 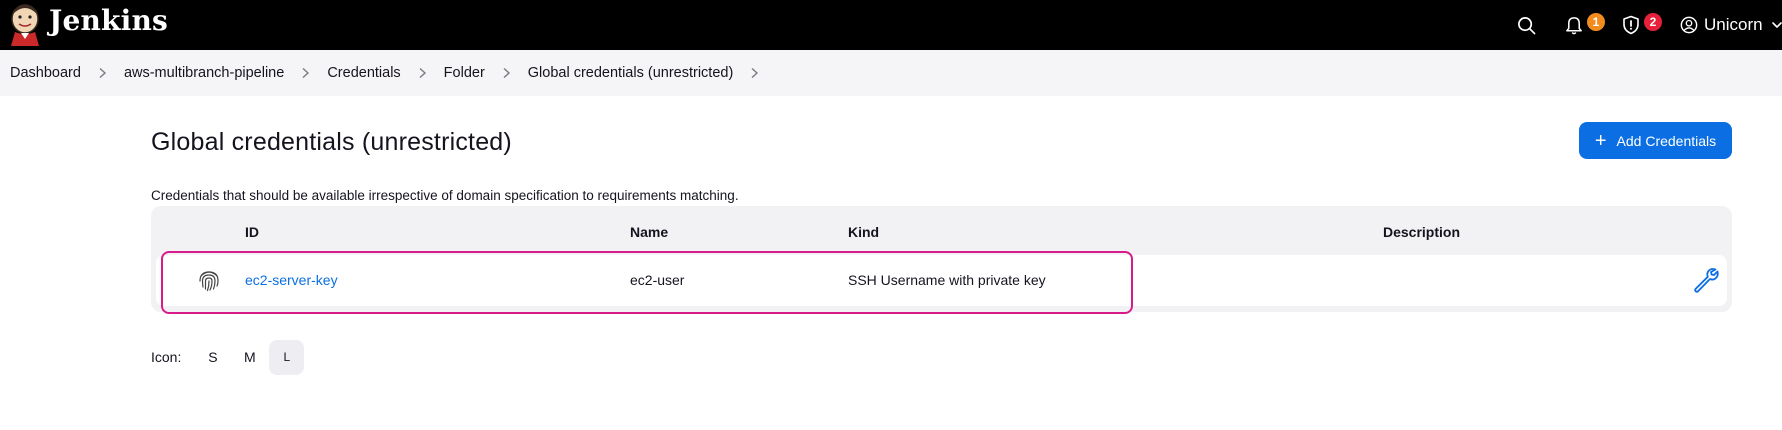 I want to click on notifications-badge: 1, so click(x=1596, y=22).